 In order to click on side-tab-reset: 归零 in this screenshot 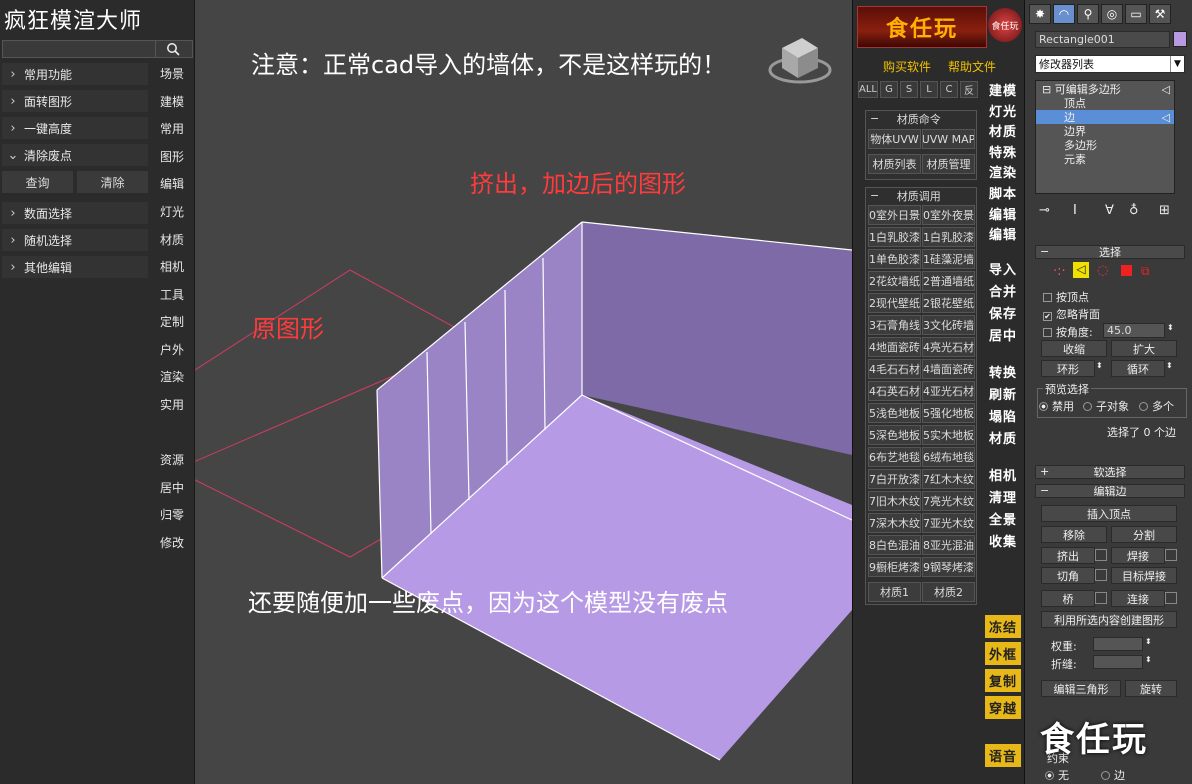, I will do `click(172, 514)`.